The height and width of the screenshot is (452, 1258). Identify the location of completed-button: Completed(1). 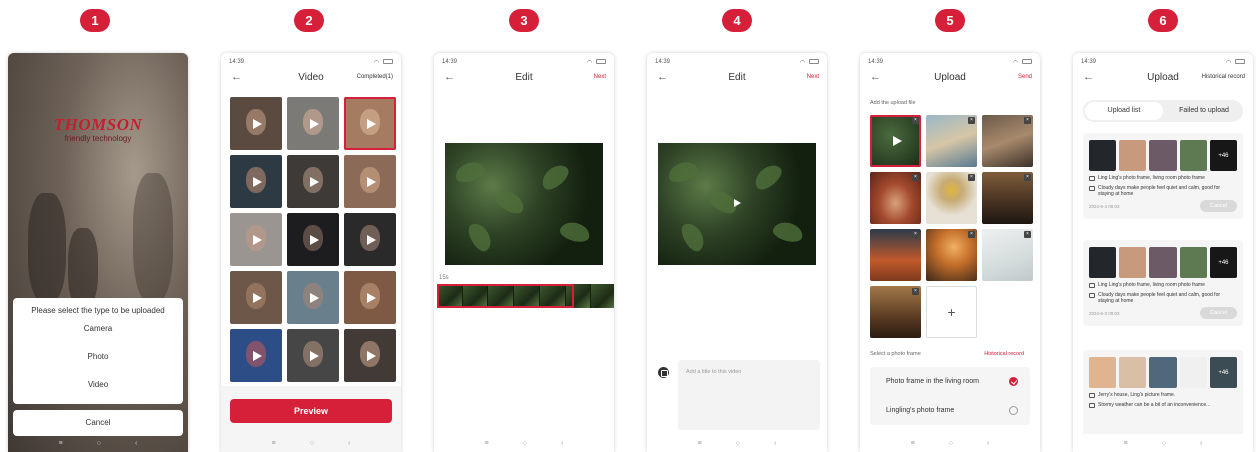
(375, 77).